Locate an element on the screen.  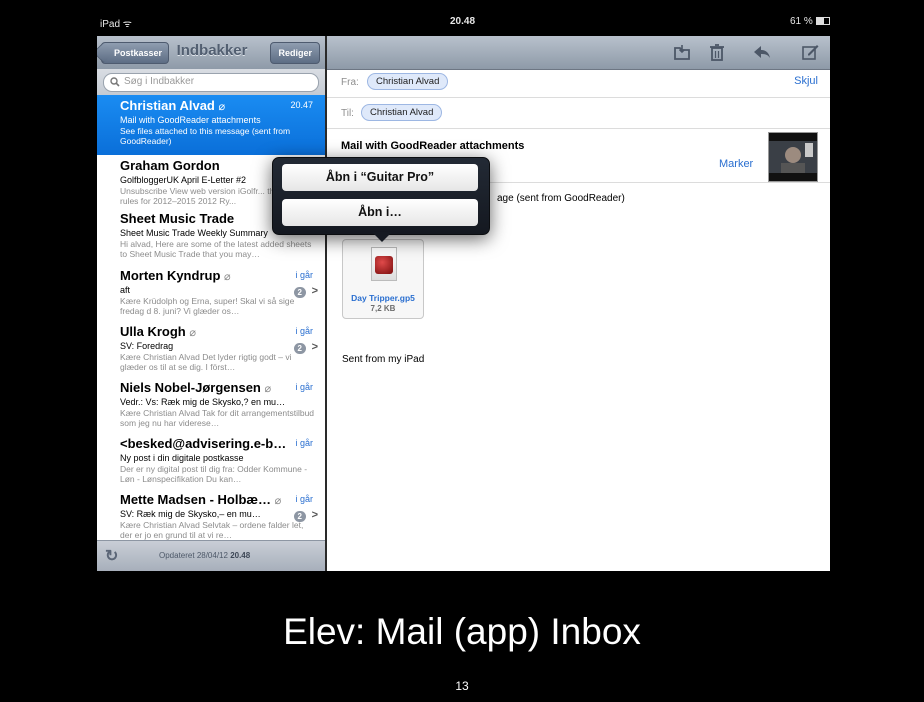
status-time: 20.48 is located at coordinates (463, 21).